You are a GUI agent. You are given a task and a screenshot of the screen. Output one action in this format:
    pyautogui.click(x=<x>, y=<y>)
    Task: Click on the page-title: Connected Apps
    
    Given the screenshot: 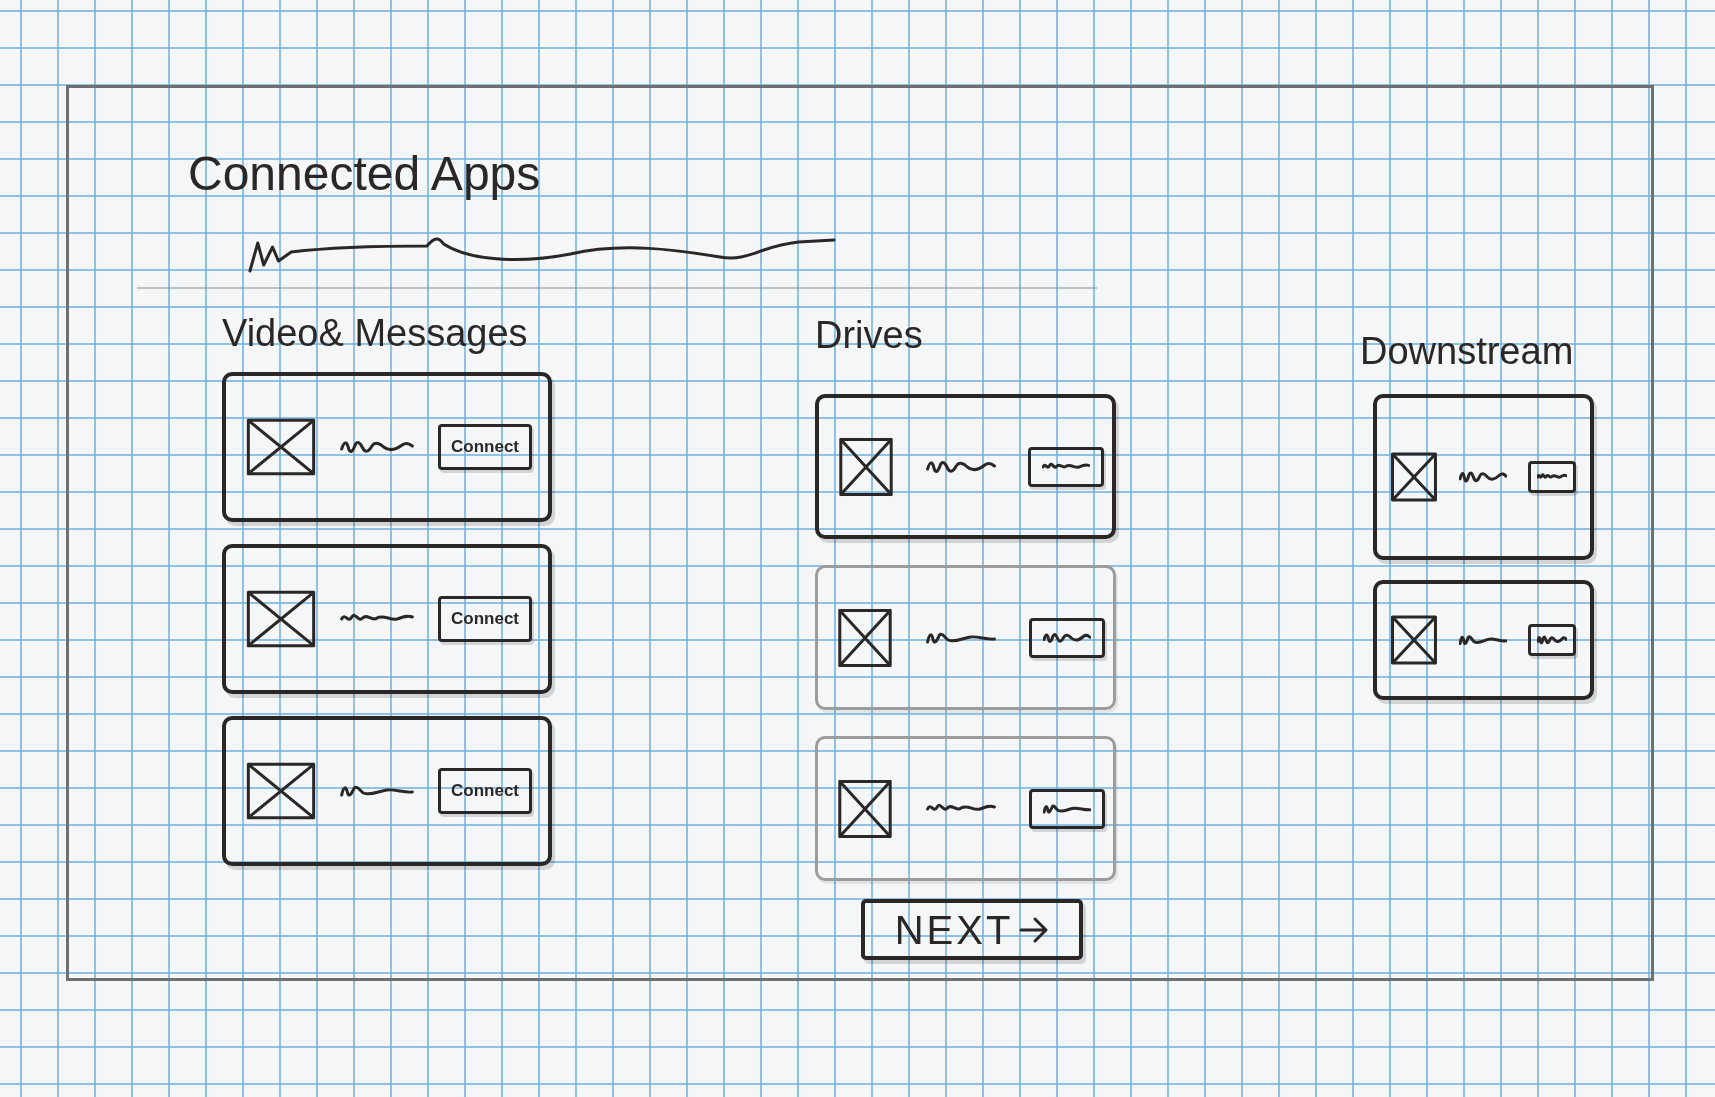 What is the action you would take?
    pyautogui.click(x=364, y=174)
    